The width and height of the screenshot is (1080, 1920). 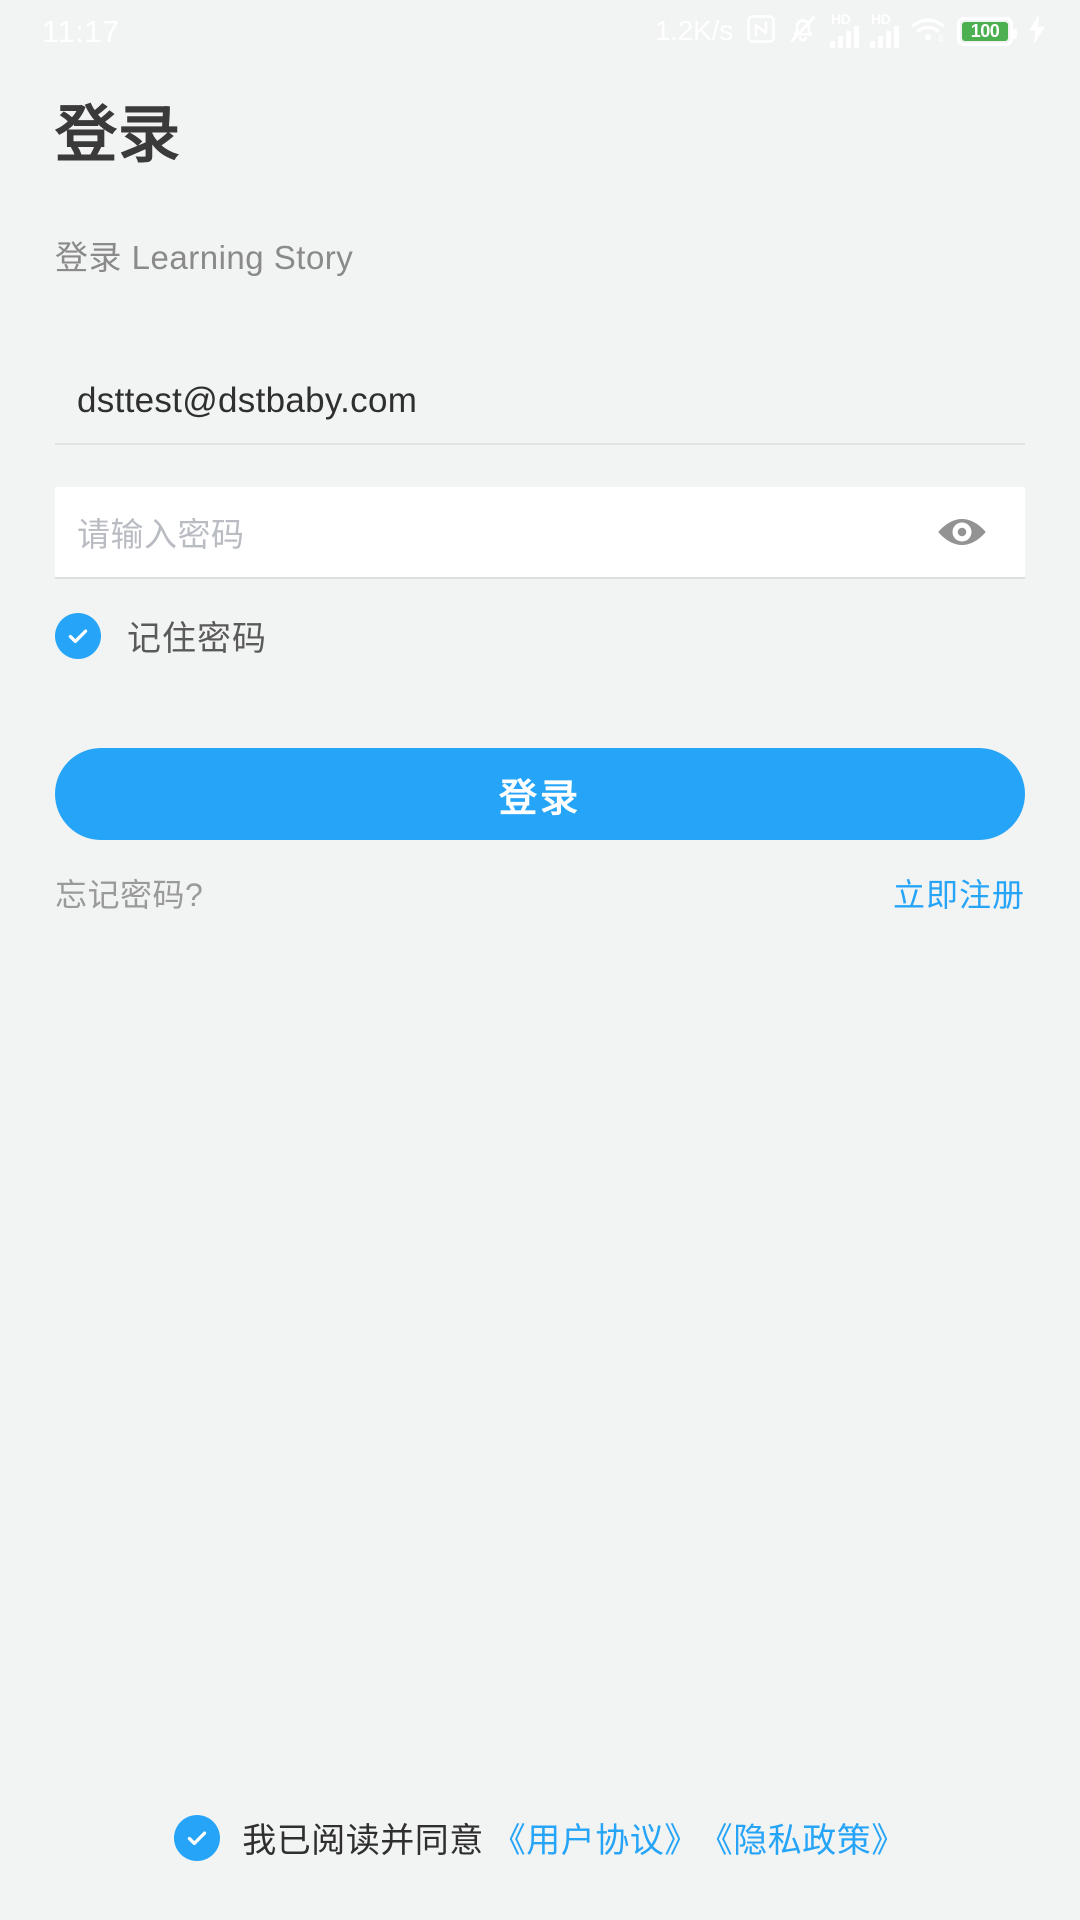 What do you see at coordinates (803, 31) in the screenshot?
I see `mute-bell-icon` at bounding box center [803, 31].